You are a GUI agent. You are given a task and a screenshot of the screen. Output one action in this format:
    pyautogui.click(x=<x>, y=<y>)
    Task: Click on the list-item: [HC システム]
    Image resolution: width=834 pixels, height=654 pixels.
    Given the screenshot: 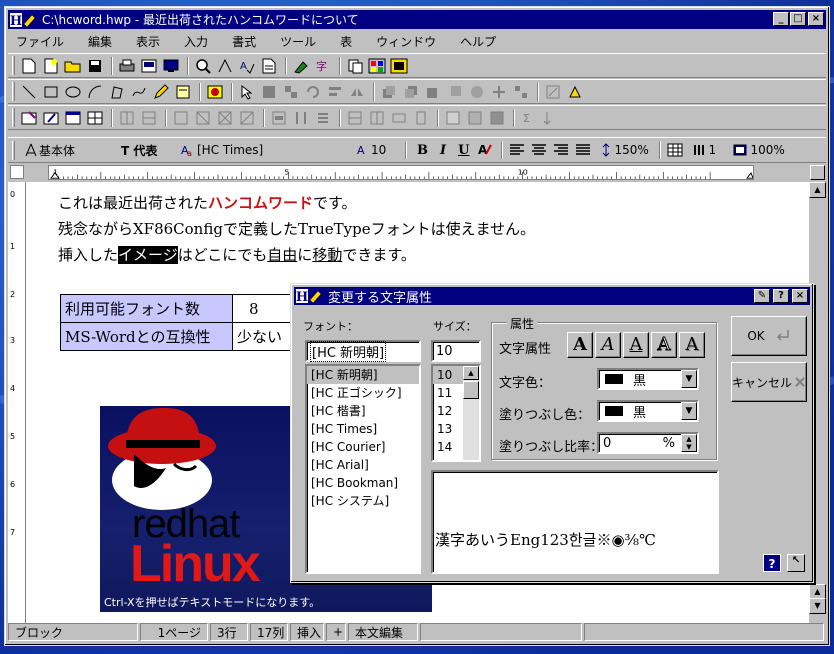 What is the action you would take?
    pyautogui.click(x=363, y=501)
    